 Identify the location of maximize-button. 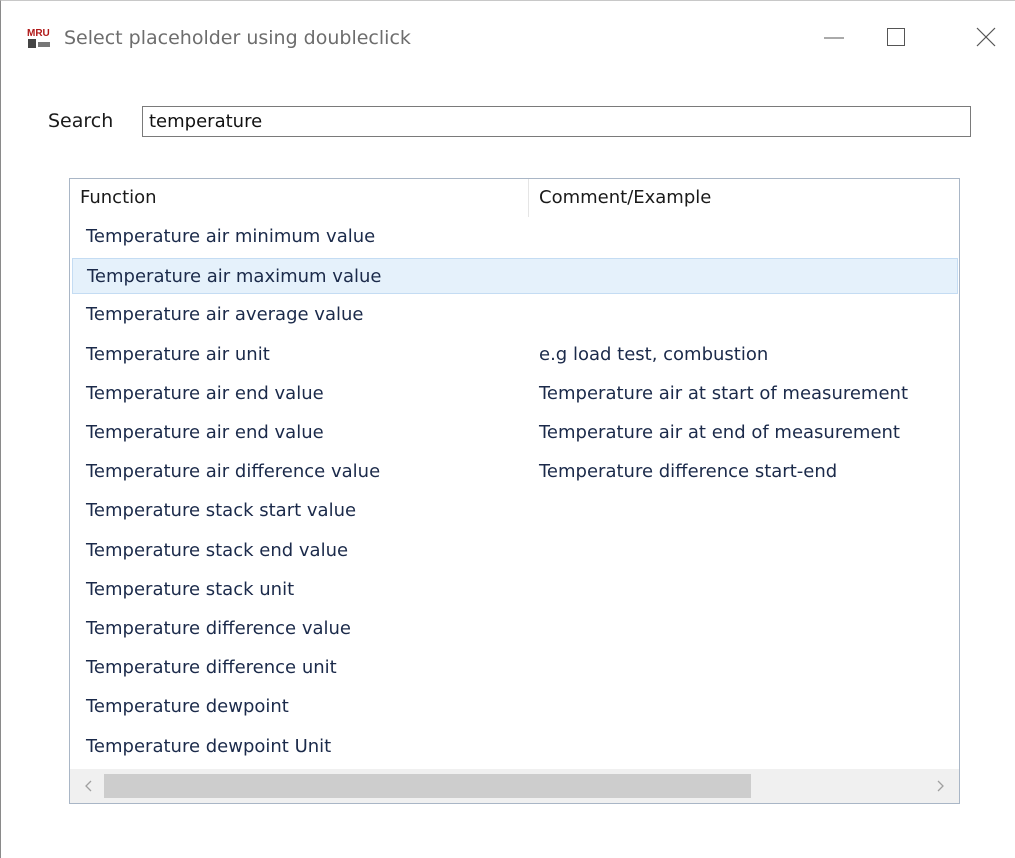
(896, 37).